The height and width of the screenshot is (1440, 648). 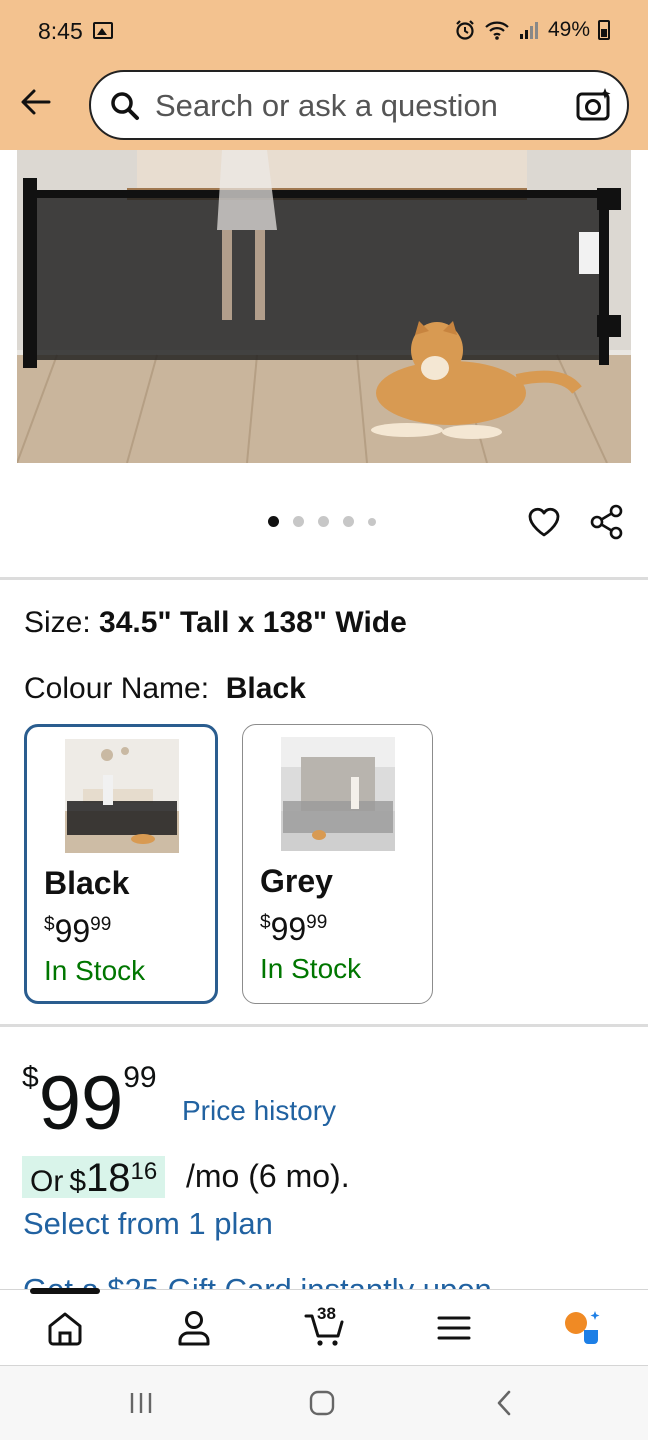 I want to click on image-icon, so click(x=103, y=30).